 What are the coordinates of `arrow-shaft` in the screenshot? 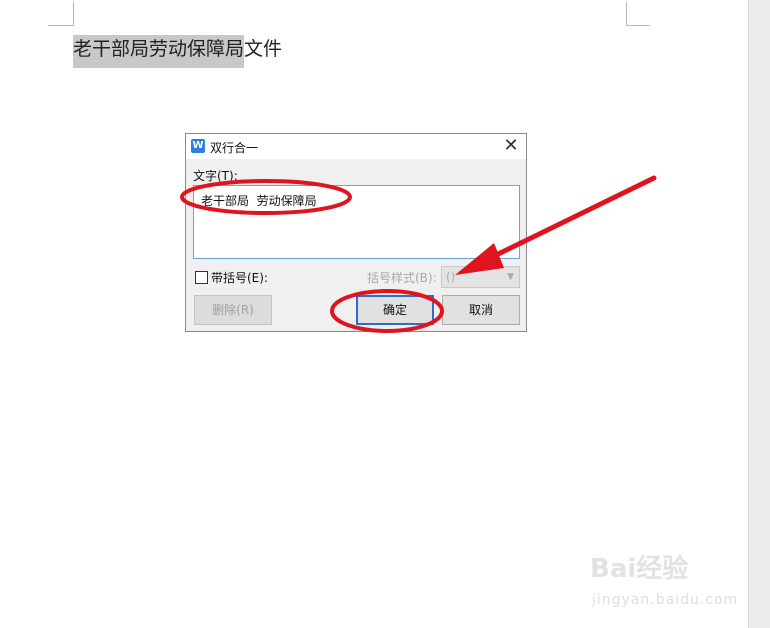 It's located at (572, 218).